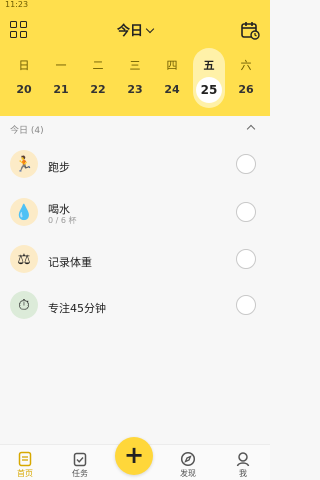  I want to click on day-wed: 三 23, so click(135, 79).